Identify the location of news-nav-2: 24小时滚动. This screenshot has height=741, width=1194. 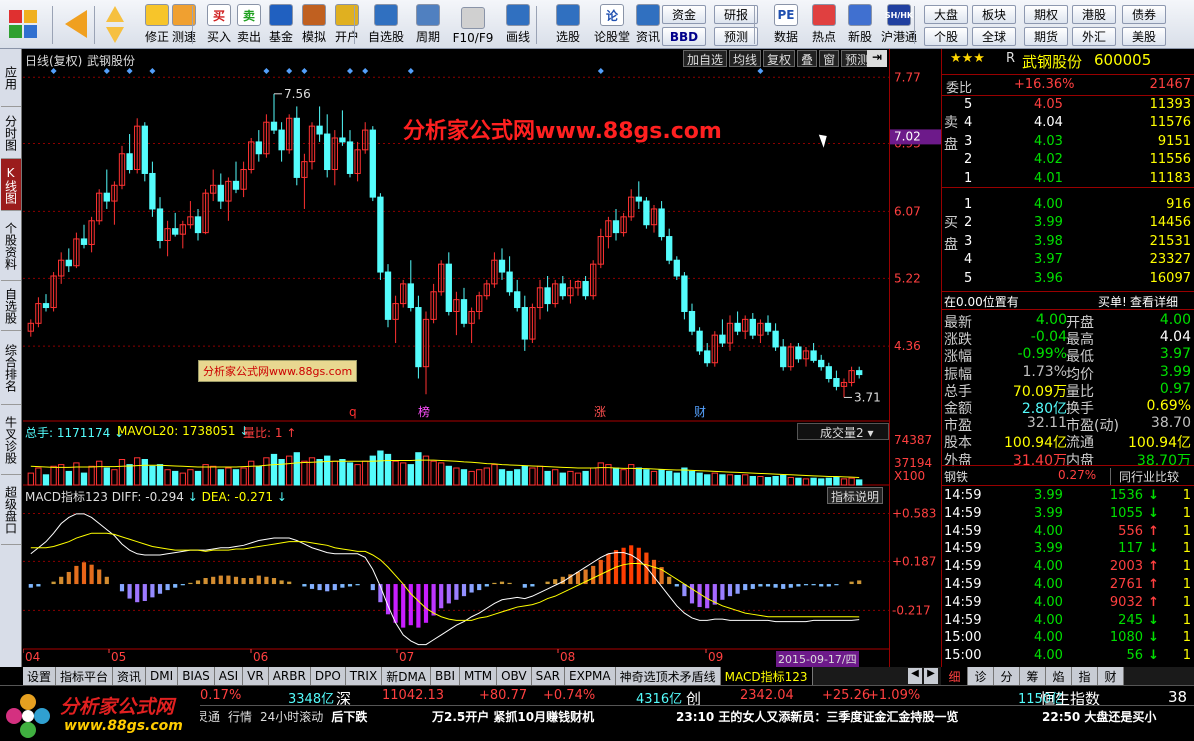
(291, 716).